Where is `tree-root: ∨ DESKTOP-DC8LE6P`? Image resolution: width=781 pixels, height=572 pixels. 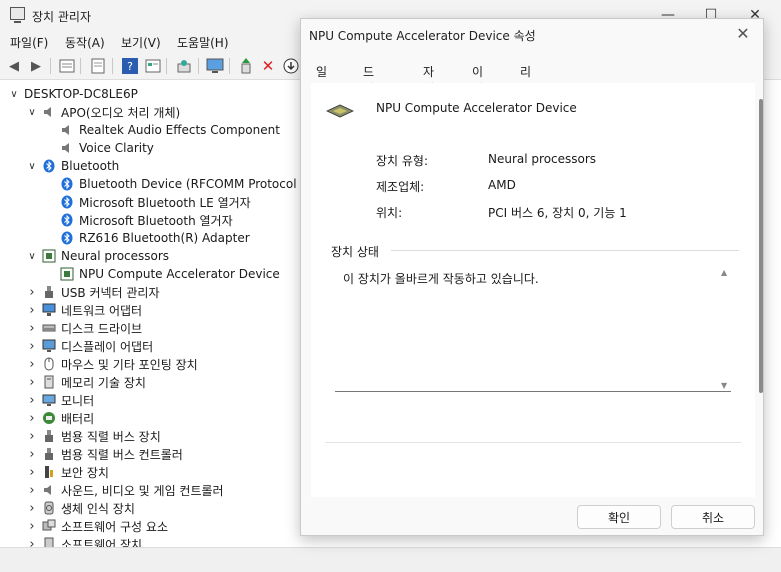
tree-root: ∨ DESKTOP-DC8LE6P is located at coordinates (73, 94).